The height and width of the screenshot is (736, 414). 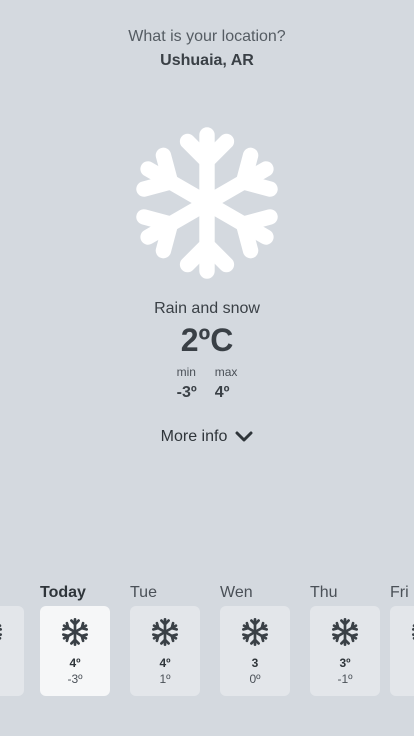 I want to click on location-value: Ushuaia, AR, so click(x=207, y=61).